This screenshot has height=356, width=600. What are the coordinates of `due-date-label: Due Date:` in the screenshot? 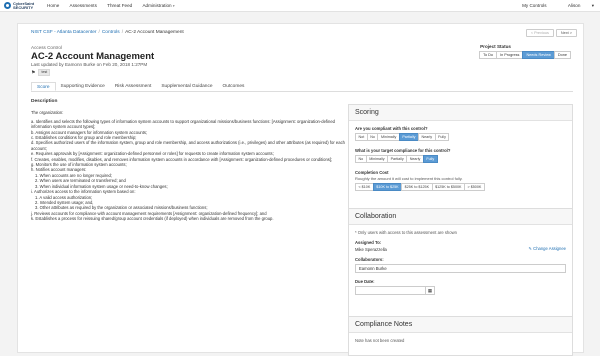 It's located at (365, 281).